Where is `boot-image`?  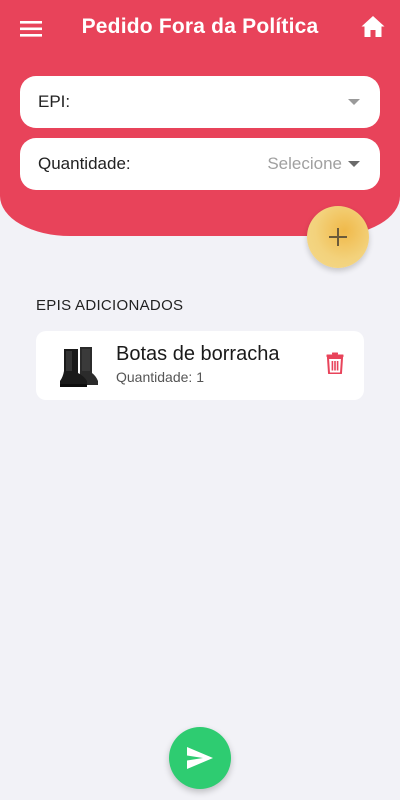
boot-image is located at coordinates (79, 367).